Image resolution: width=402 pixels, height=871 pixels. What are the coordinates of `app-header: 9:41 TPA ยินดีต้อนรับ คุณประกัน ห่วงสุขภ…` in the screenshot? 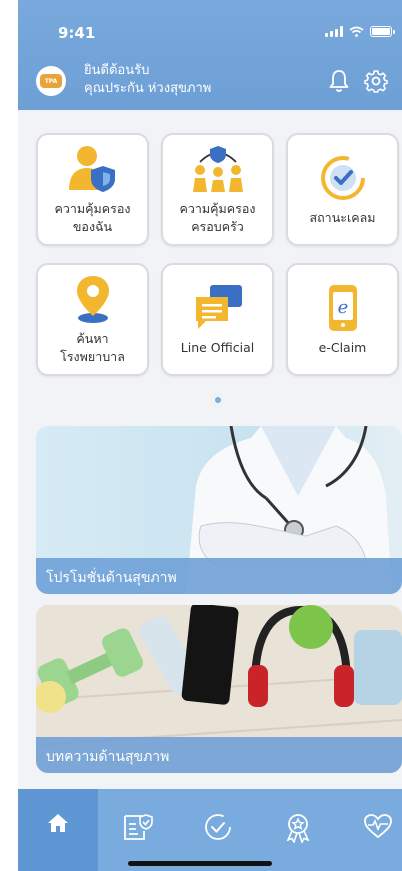 It's located at (210, 55).